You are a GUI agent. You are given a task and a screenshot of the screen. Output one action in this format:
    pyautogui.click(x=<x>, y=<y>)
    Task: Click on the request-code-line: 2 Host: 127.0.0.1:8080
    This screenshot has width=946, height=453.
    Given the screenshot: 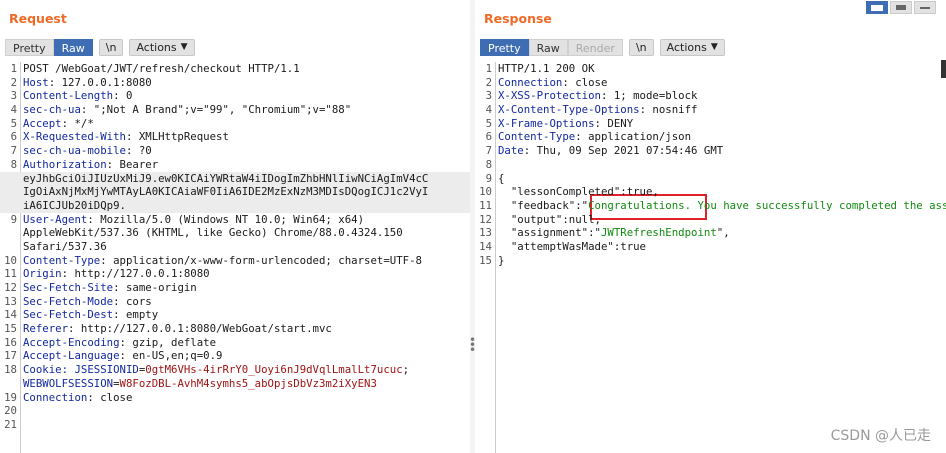 What is the action you would take?
    pyautogui.click(x=235, y=83)
    